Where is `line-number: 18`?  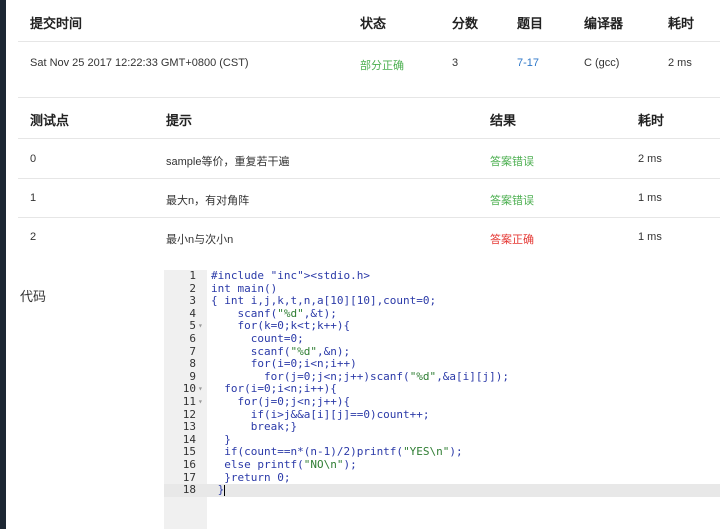 line-number: 18 is located at coordinates (189, 490).